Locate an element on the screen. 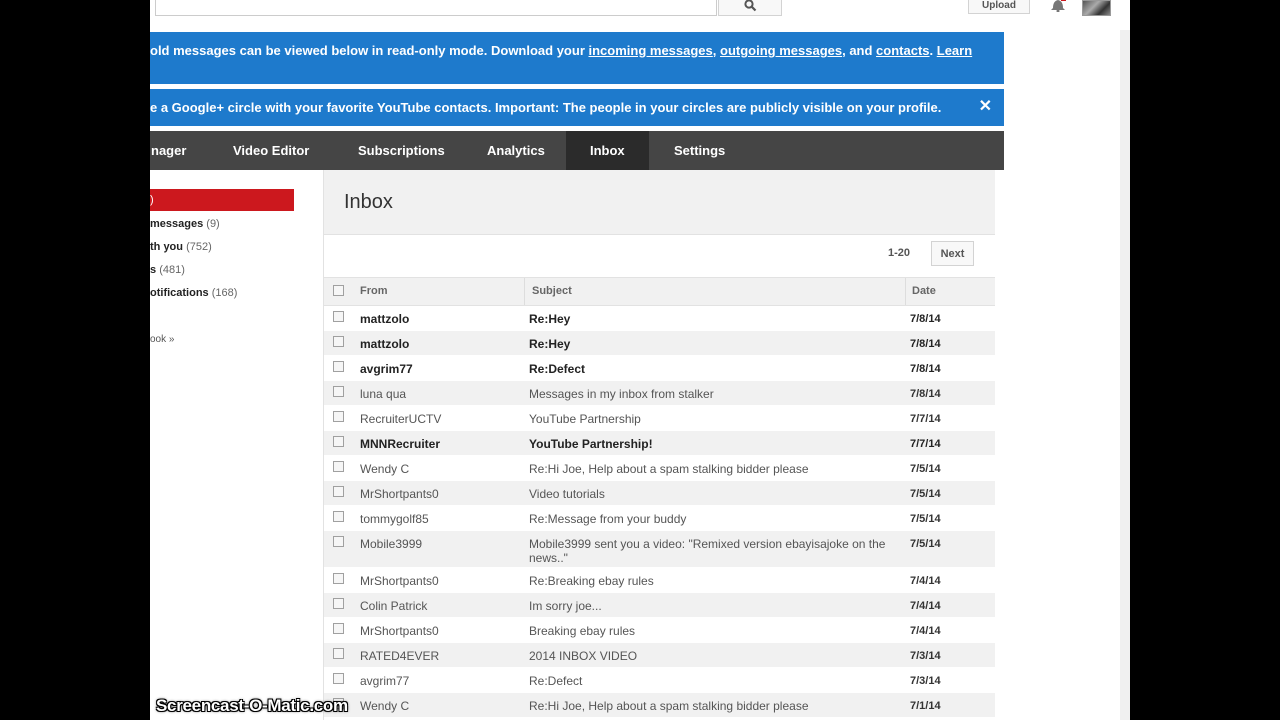  row-subject: 2014 INBOX VIDEO is located at coordinates (711, 656).